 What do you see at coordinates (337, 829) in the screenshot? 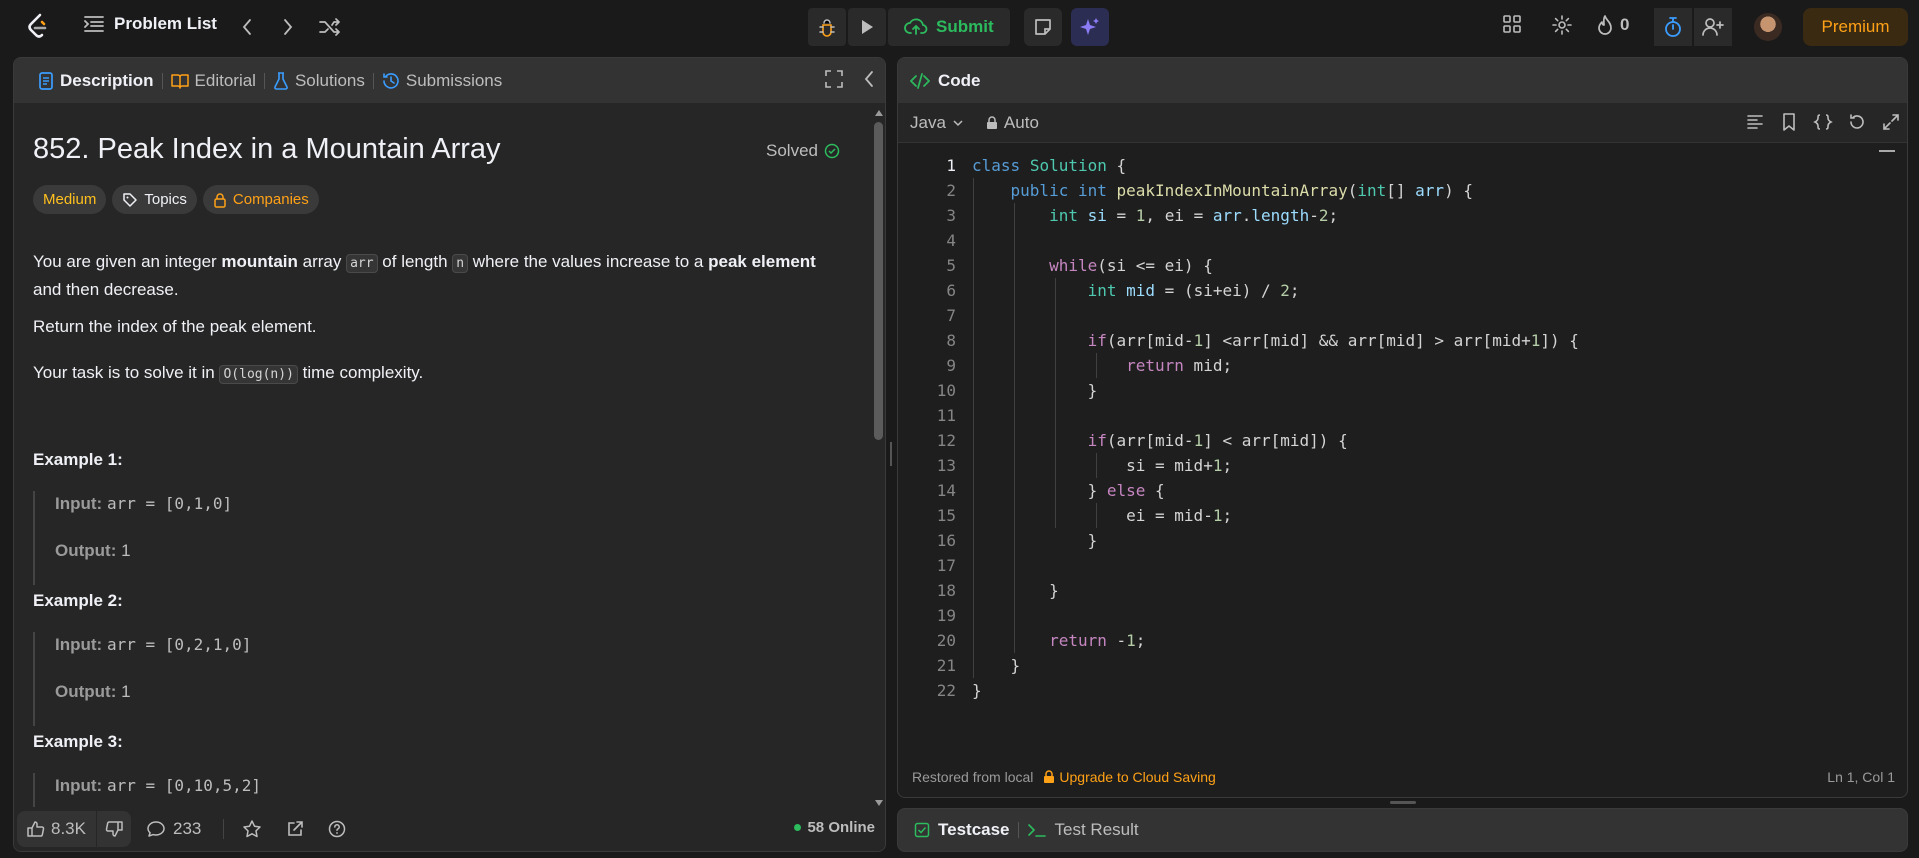
I see `help-button` at bounding box center [337, 829].